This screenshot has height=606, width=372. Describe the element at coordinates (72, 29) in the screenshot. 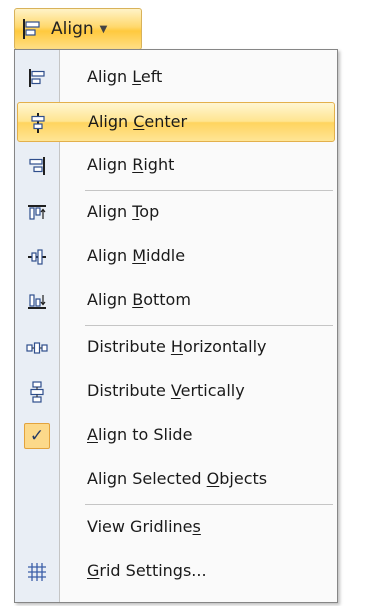

I see `align-button-label: Align` at that location.